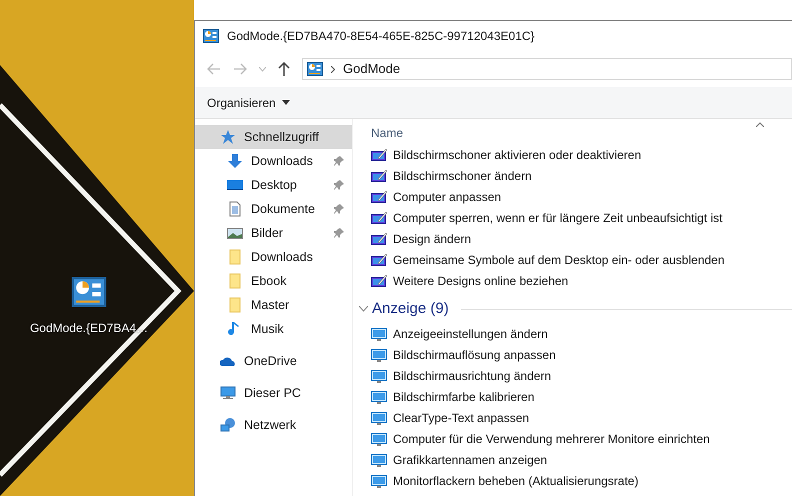  Describe the element at coordinates (581, 396) in the screenshot. I see `list-item: Bildschirmfarbe kalibrieren` at that location.